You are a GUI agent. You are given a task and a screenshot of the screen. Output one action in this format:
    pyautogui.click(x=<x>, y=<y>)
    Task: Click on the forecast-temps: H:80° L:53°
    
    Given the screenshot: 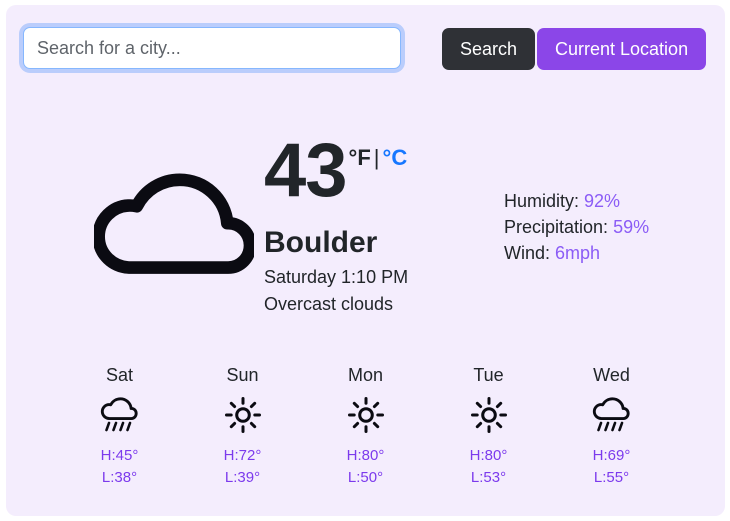 What is the action you would take?
    pyautogui.click(x=488, y=467)
    